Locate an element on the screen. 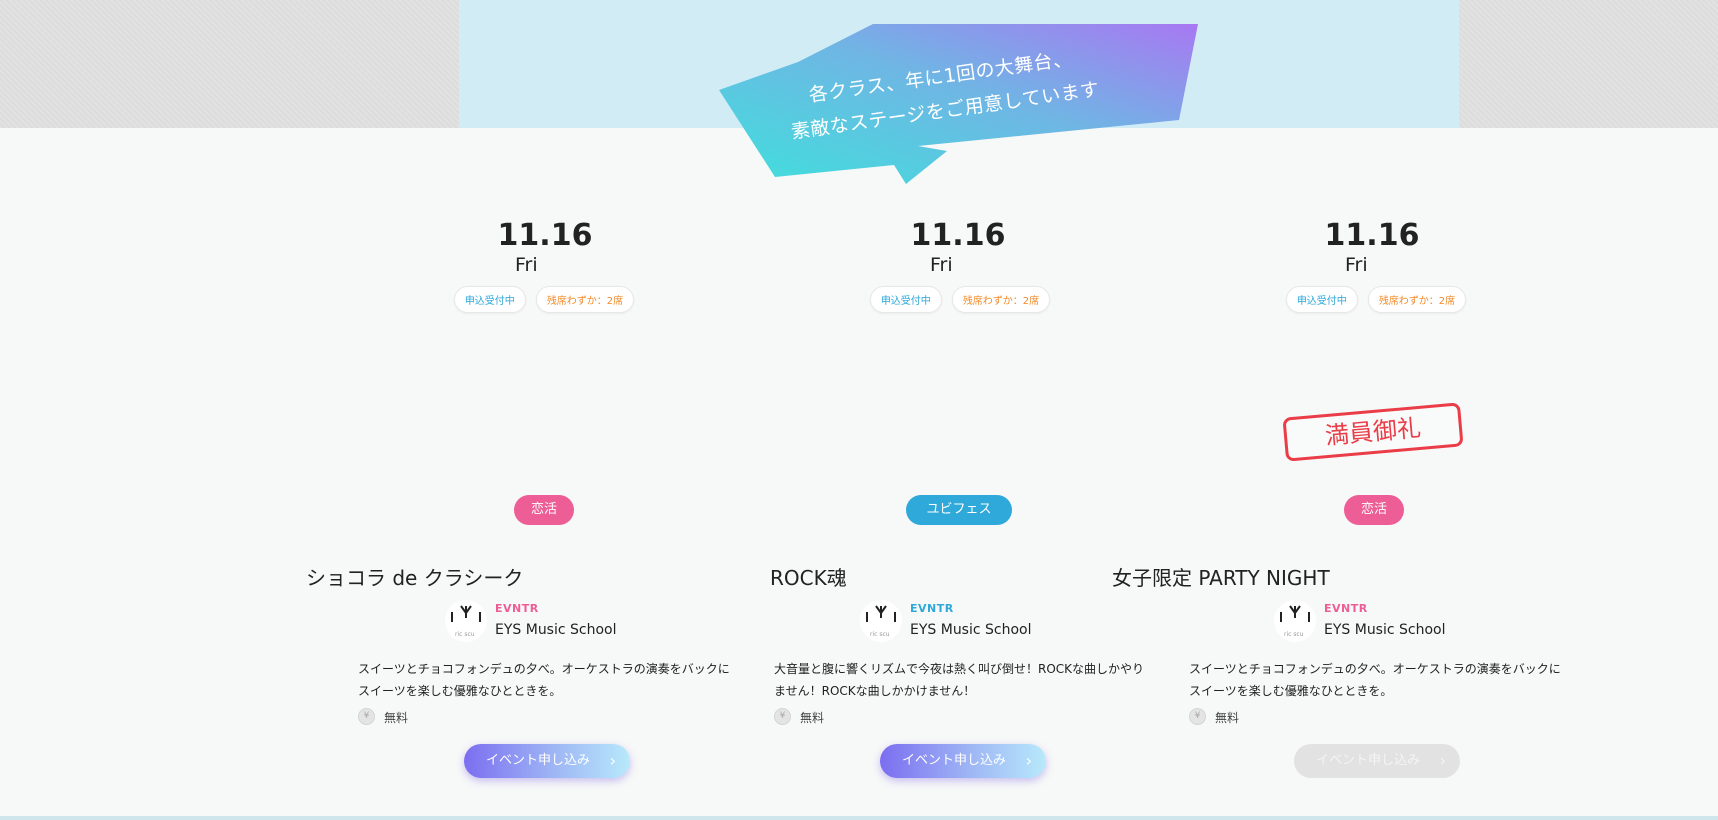 This screenshot has height=820, width=1718. sold-out-stamp: 満員御礼 is located at coordinates (1373, 432).